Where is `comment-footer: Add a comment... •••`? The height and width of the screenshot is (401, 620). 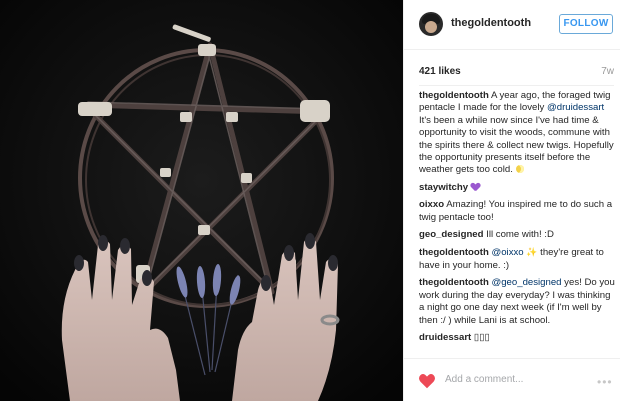
comment-footer: Add a comment... ••• is located at coordinates (512, 379).